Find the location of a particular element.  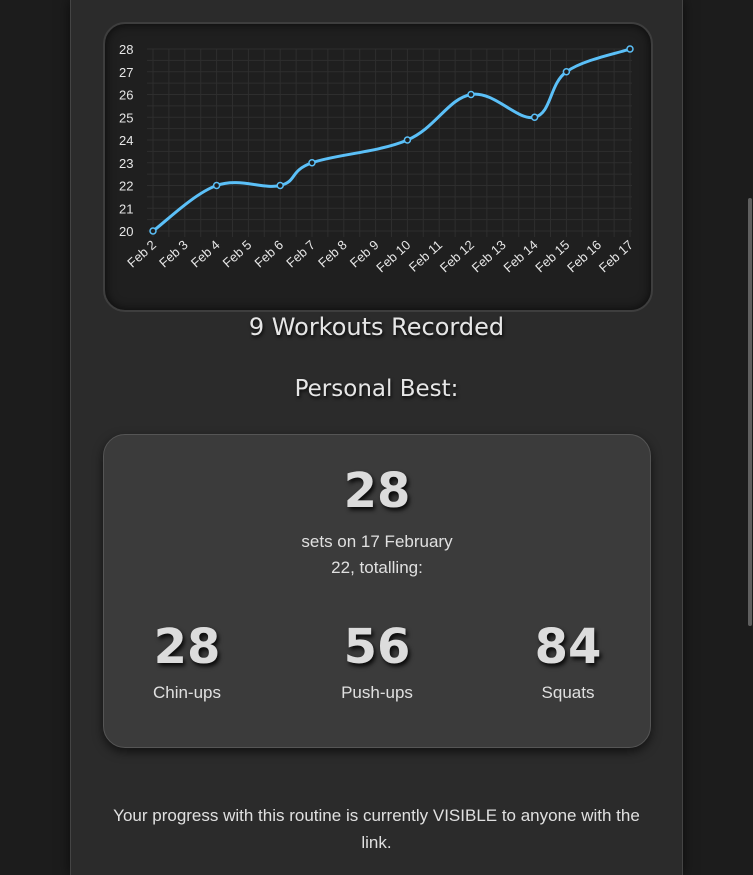

x-tick-label: Feb 6 is located at coordinates (268, 253).